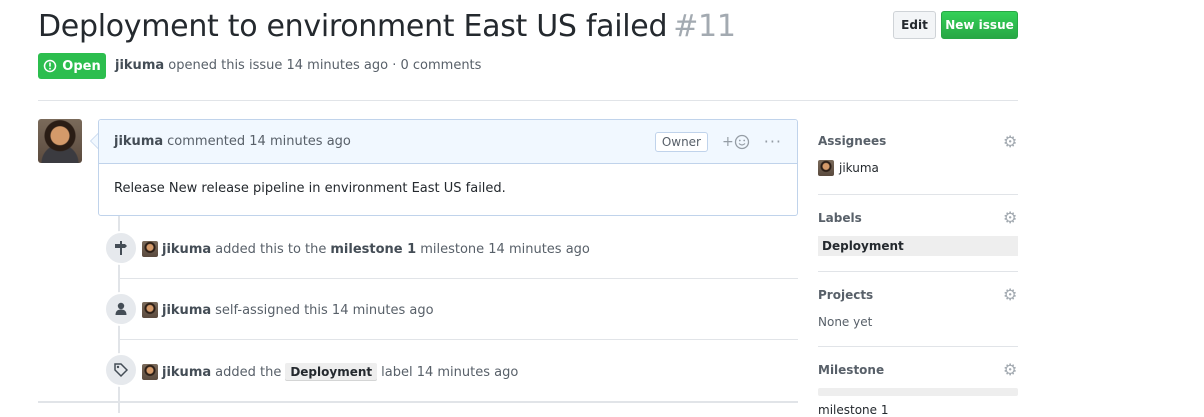 The width and height of the screenshot is (1204, 417). What do you see at coordinates (918, 392) in the screenshot?
I see `milestone-progress-bar` at bounding box center [918, 392].